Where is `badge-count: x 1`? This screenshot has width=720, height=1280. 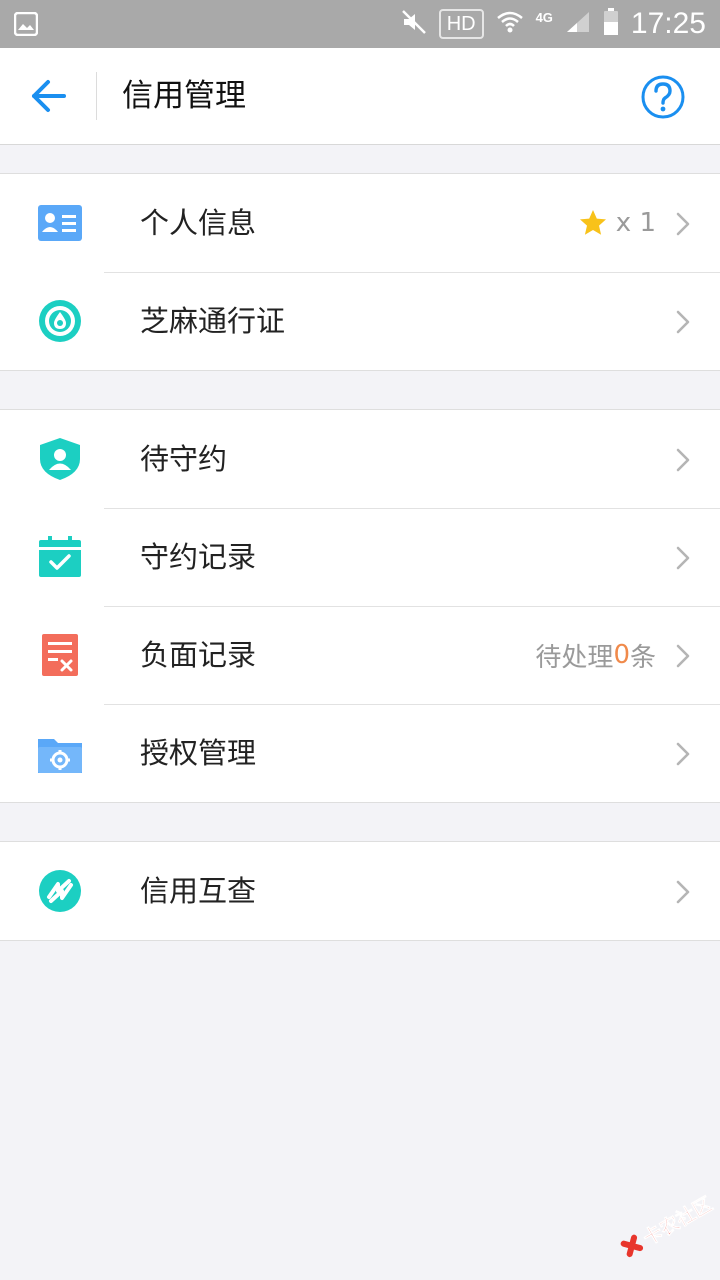 badge-count: x 1 is located at coordinates (617, 223).